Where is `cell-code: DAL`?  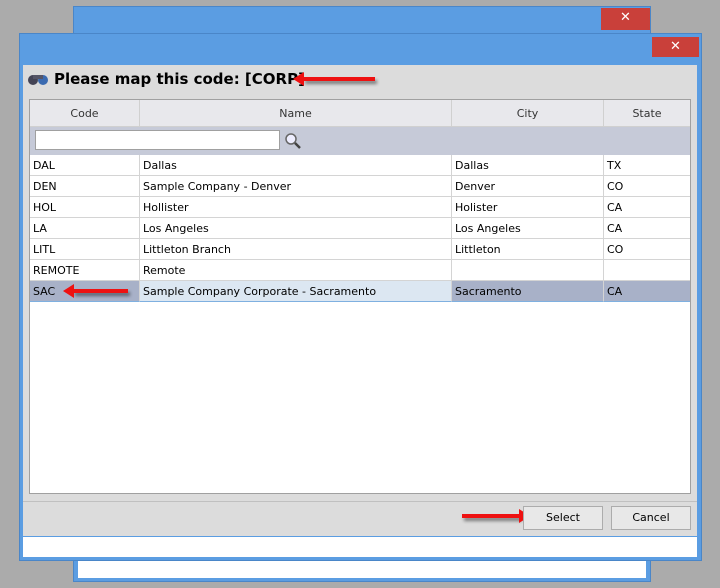
cell-code: DAL is located at coordinates (85, 165).